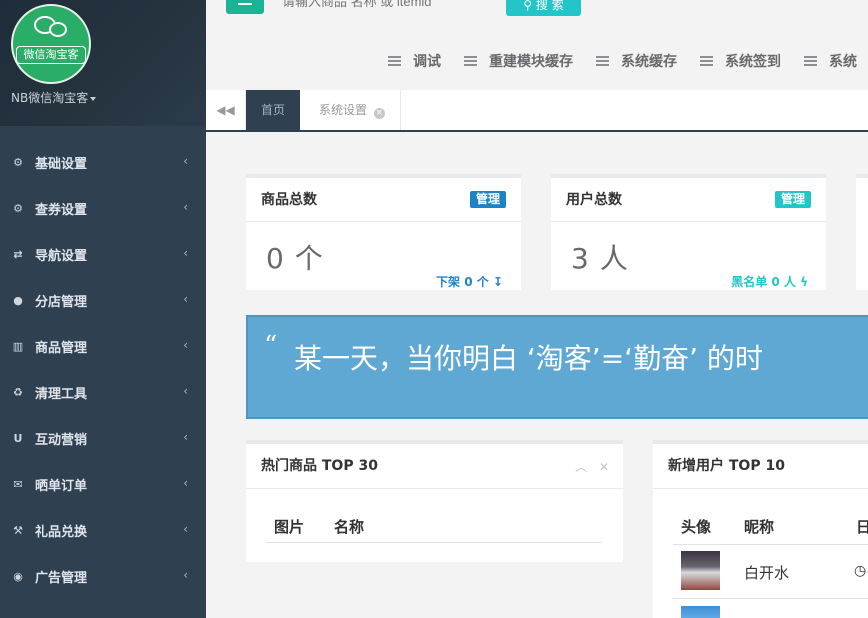 The height and width of the screenshot is (618, 868). What do you see at coordinates (103, 576) in the screenshot?
I see `sidebar-item-ad-management: ◉ 广告管理 ‹` at bounding box center [103, 576].